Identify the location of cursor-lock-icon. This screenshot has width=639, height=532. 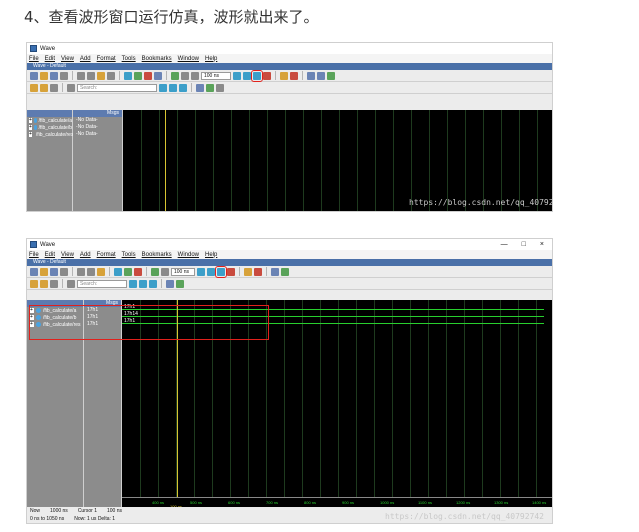
(220, 87).